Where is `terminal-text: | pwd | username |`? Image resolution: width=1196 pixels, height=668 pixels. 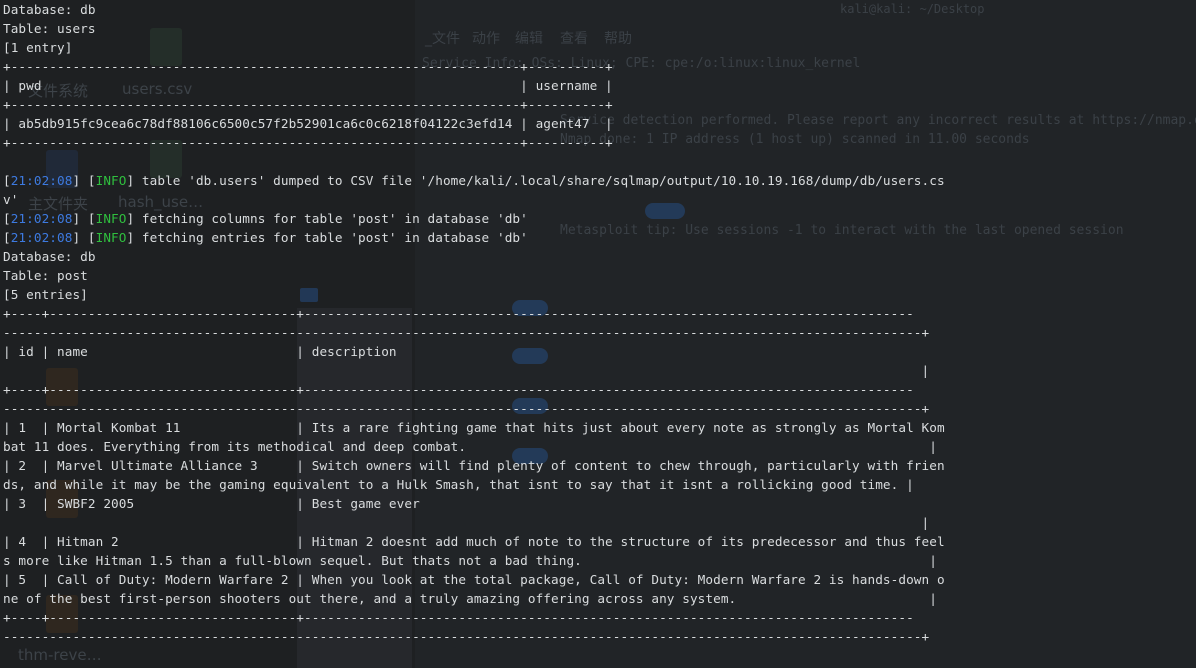
terminal-text: | pwd | username | is located at coordinates (308, 85).